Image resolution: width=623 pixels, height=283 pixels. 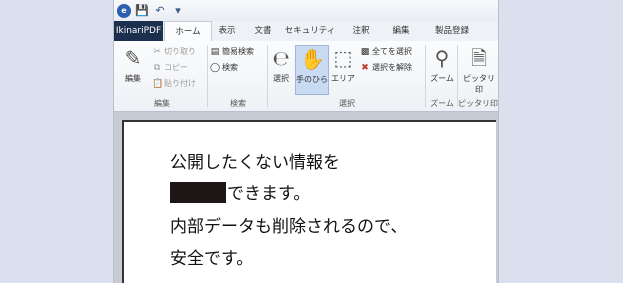 What do you see at coordinates (160, 11) in the screenshot?
I see `undo-icon: ↶` at bounding box center [160, 11].